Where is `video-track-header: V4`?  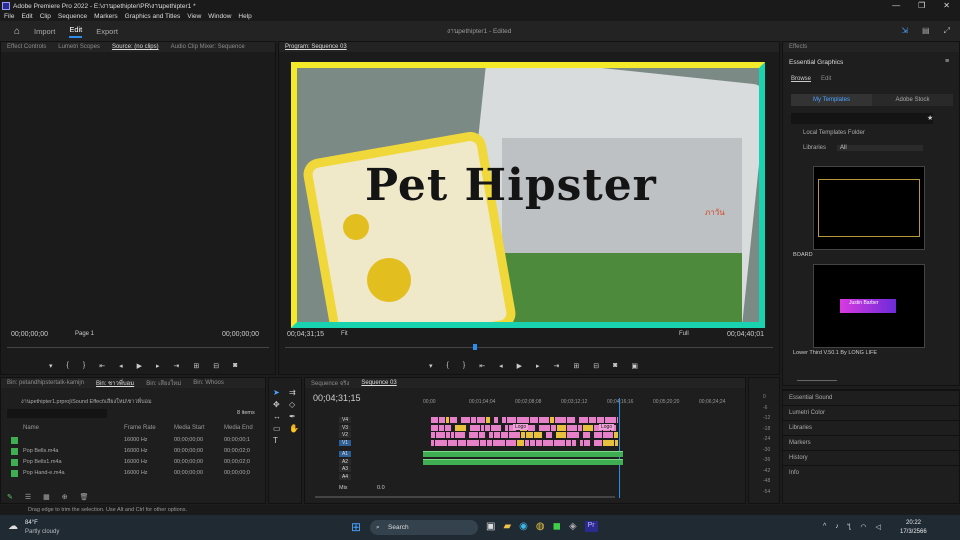 video-track-header: V4 is located at coordinates (345, 420).